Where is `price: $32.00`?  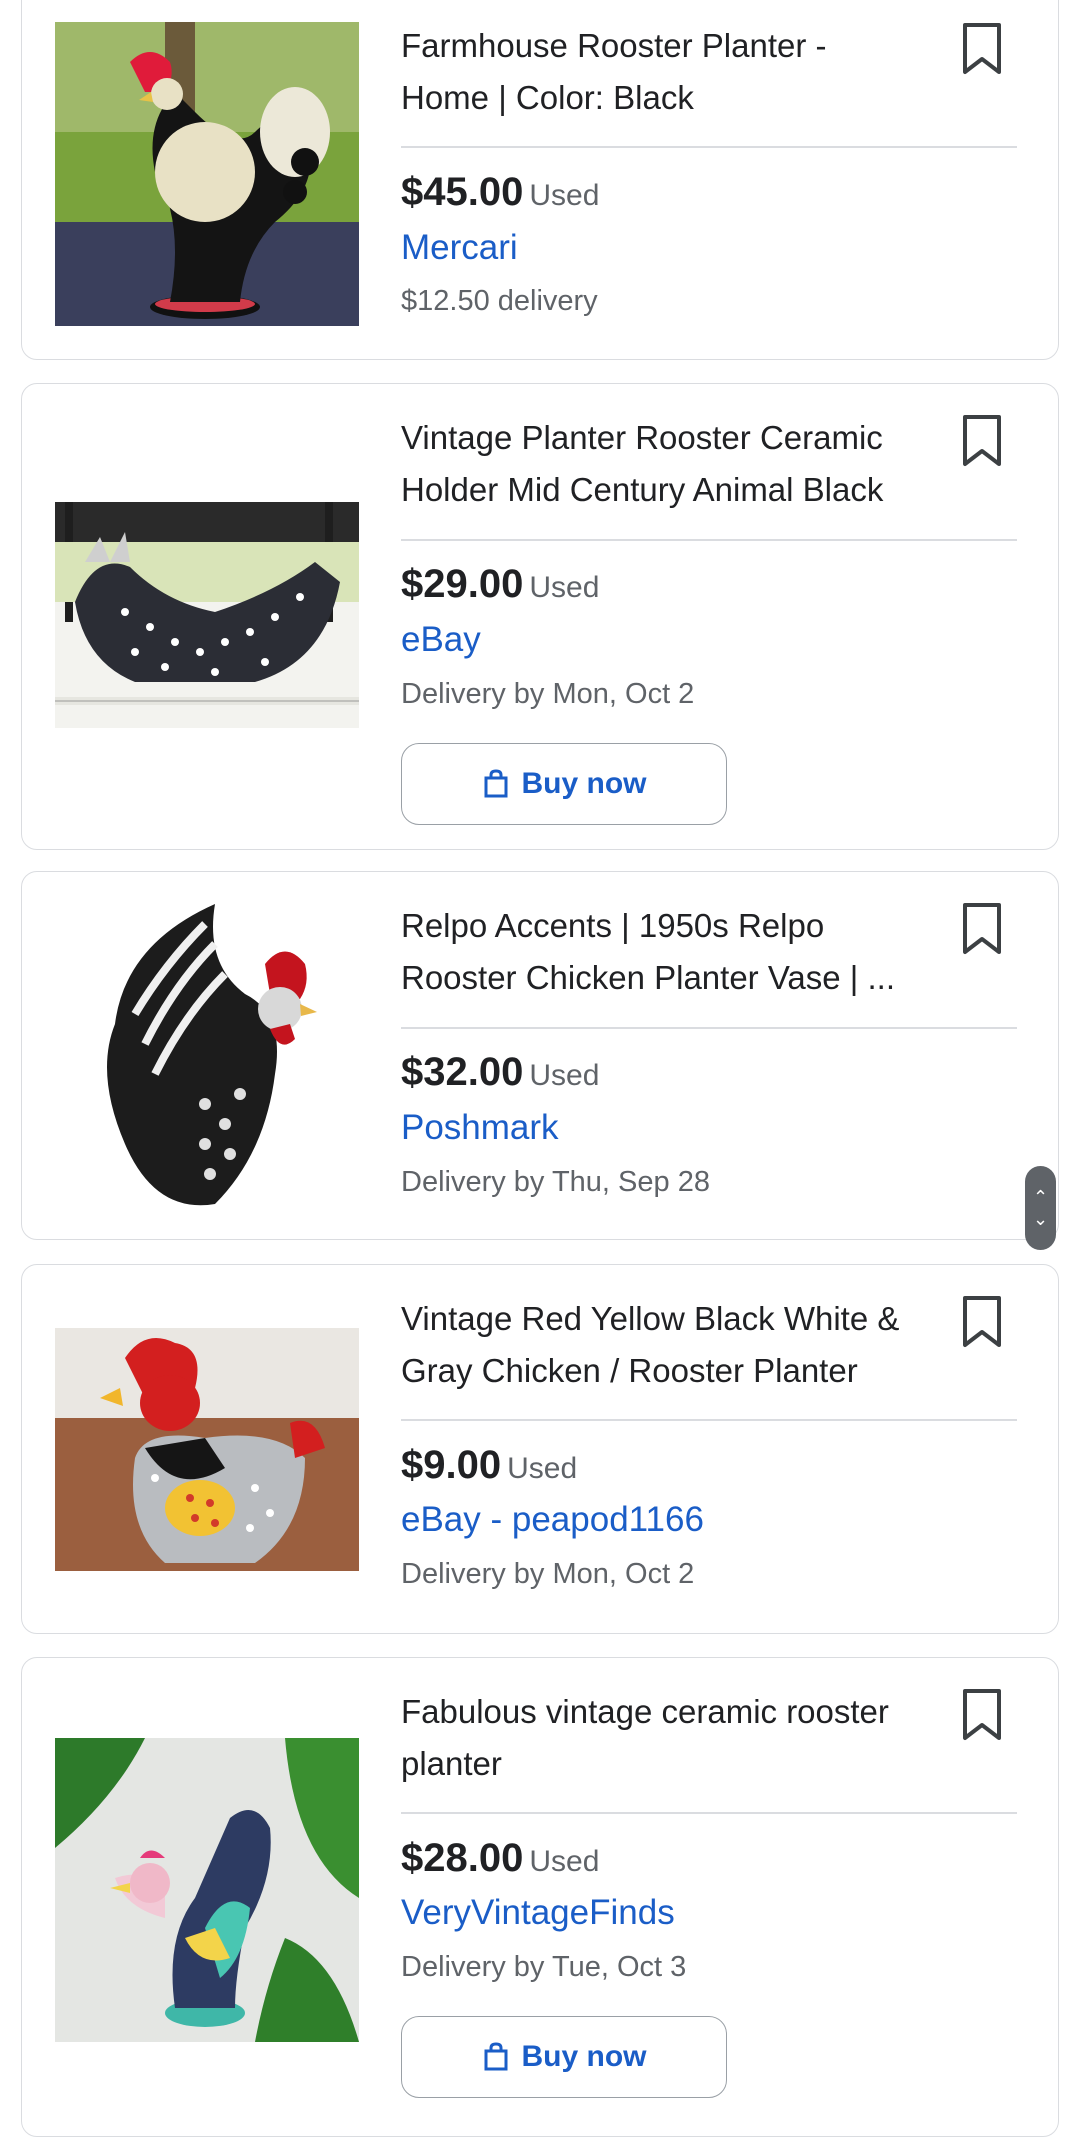
price: $32.00 is located at coordinates (462, 1072).